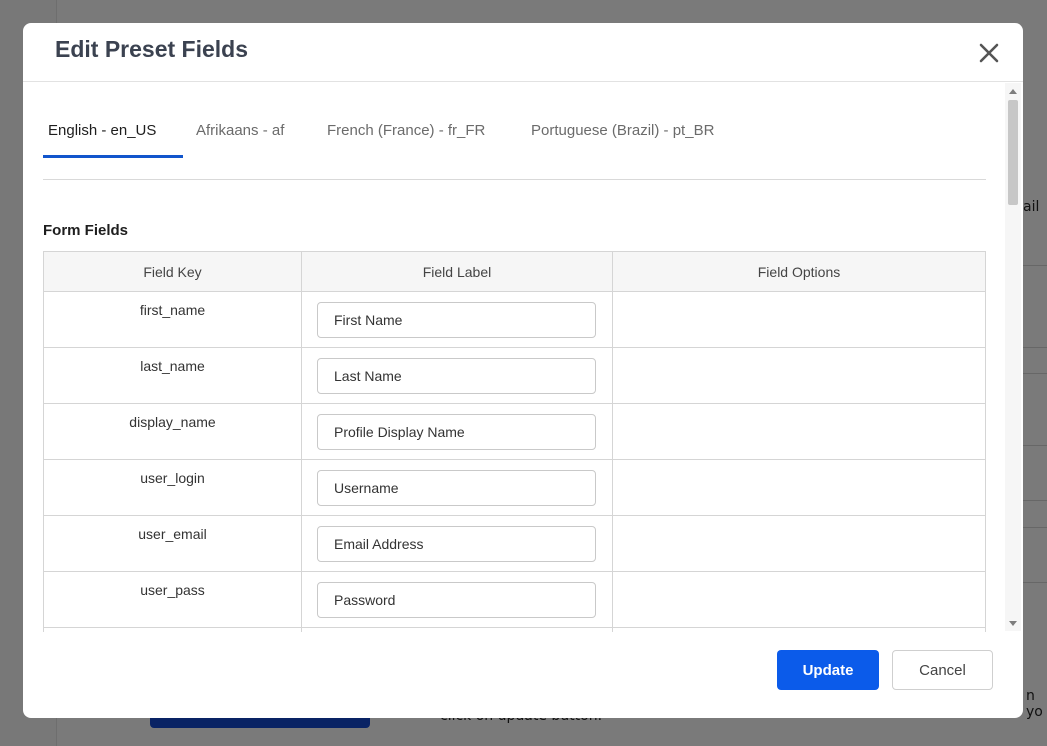  Describe the element at coordinates (152, 49) in the screenshot. I see `modal-title: Edit Preset Fields` at that location.